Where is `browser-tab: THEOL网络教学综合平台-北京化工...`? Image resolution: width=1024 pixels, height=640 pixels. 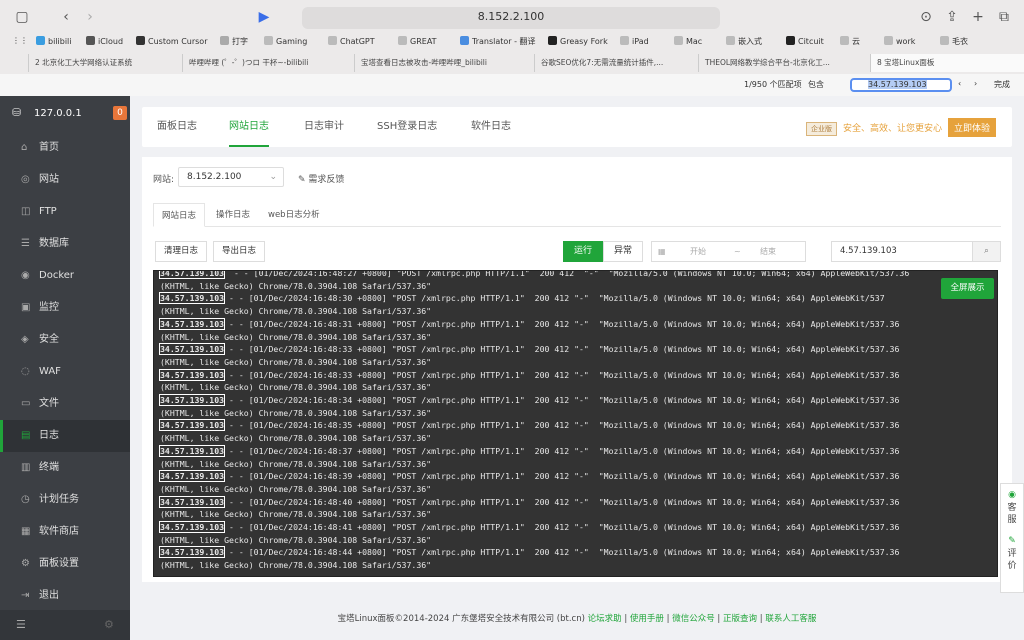
browser-tab: THEOL网络教学综合平台-北京化工... is located at coordinates (778, 63).